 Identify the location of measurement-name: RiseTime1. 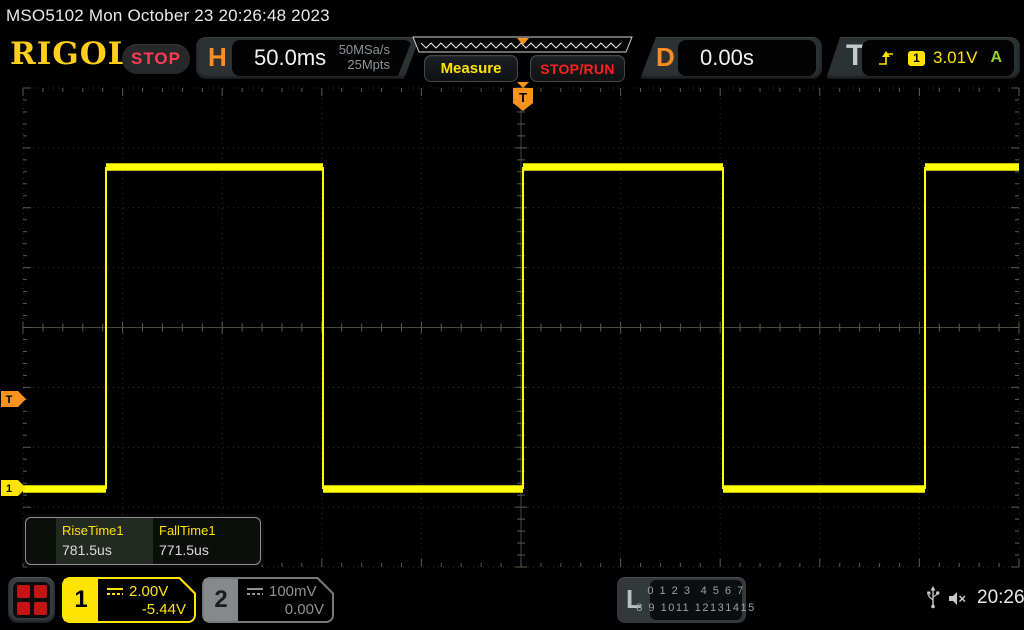
(93, 530).